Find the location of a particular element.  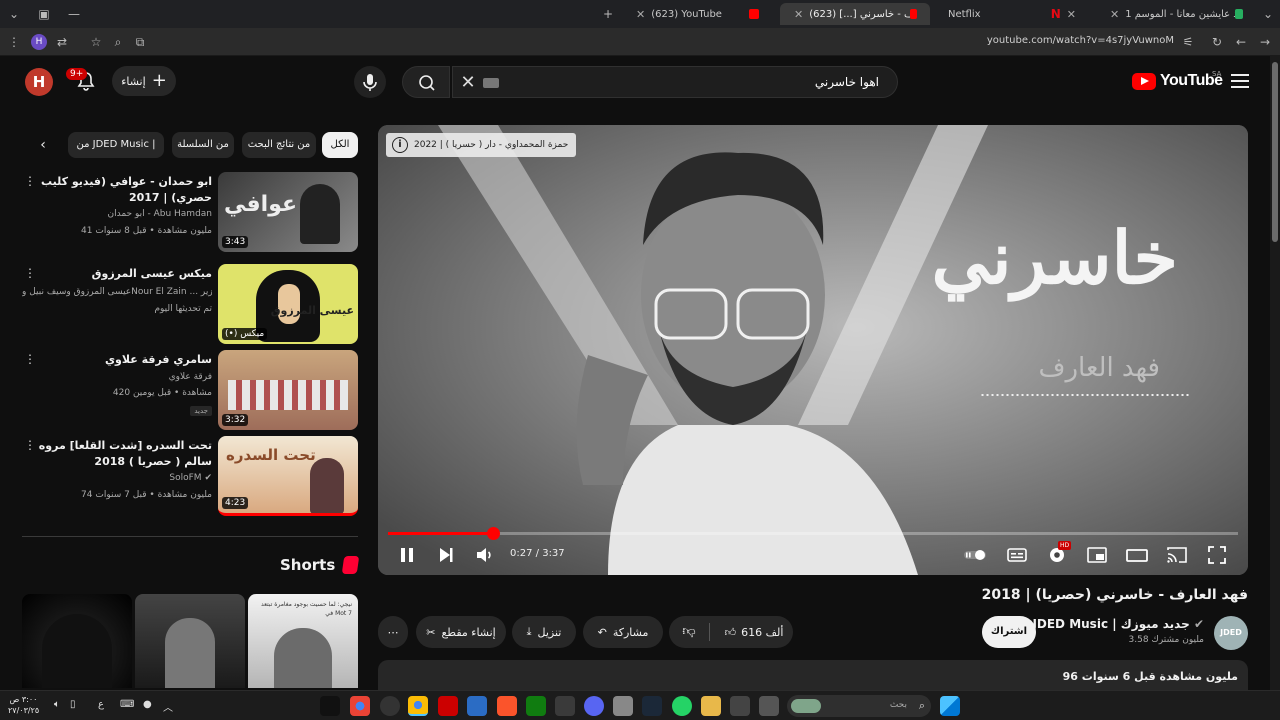

chip-channel: من JDED Music | is located at coordinates (116, 145).